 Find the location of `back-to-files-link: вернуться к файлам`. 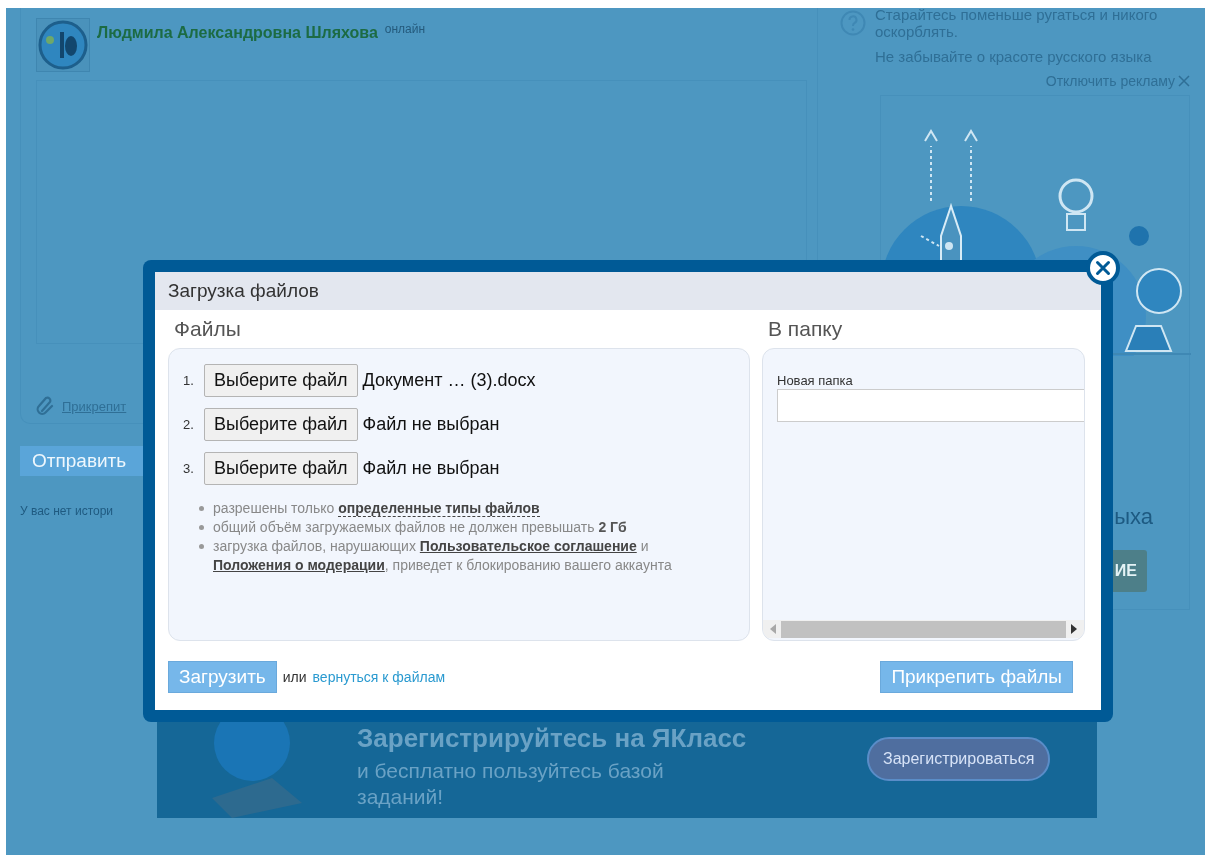

back-to-files-link: вернуться к файлам is located at coordinates (379, 677).